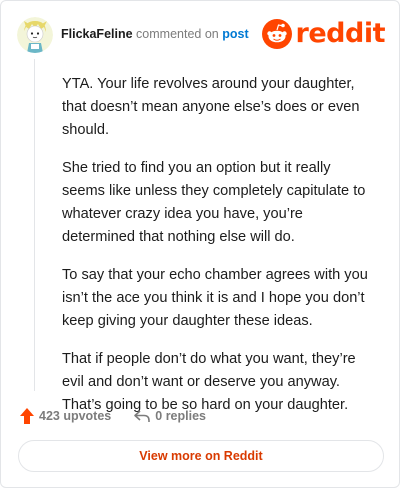 This screenshot has height=488, width=400. Describe the element at coordinates (27, 416) in the screenshot. I see `upvote-arrow-icon` at that location.